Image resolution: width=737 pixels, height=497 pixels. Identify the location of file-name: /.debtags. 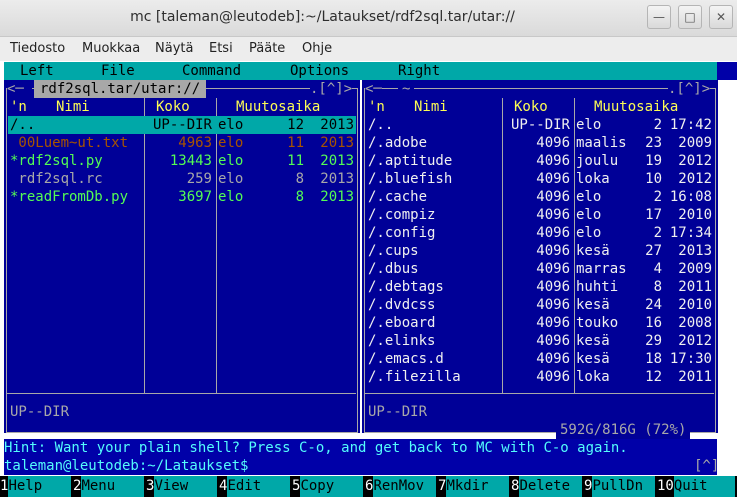
(406, 287).